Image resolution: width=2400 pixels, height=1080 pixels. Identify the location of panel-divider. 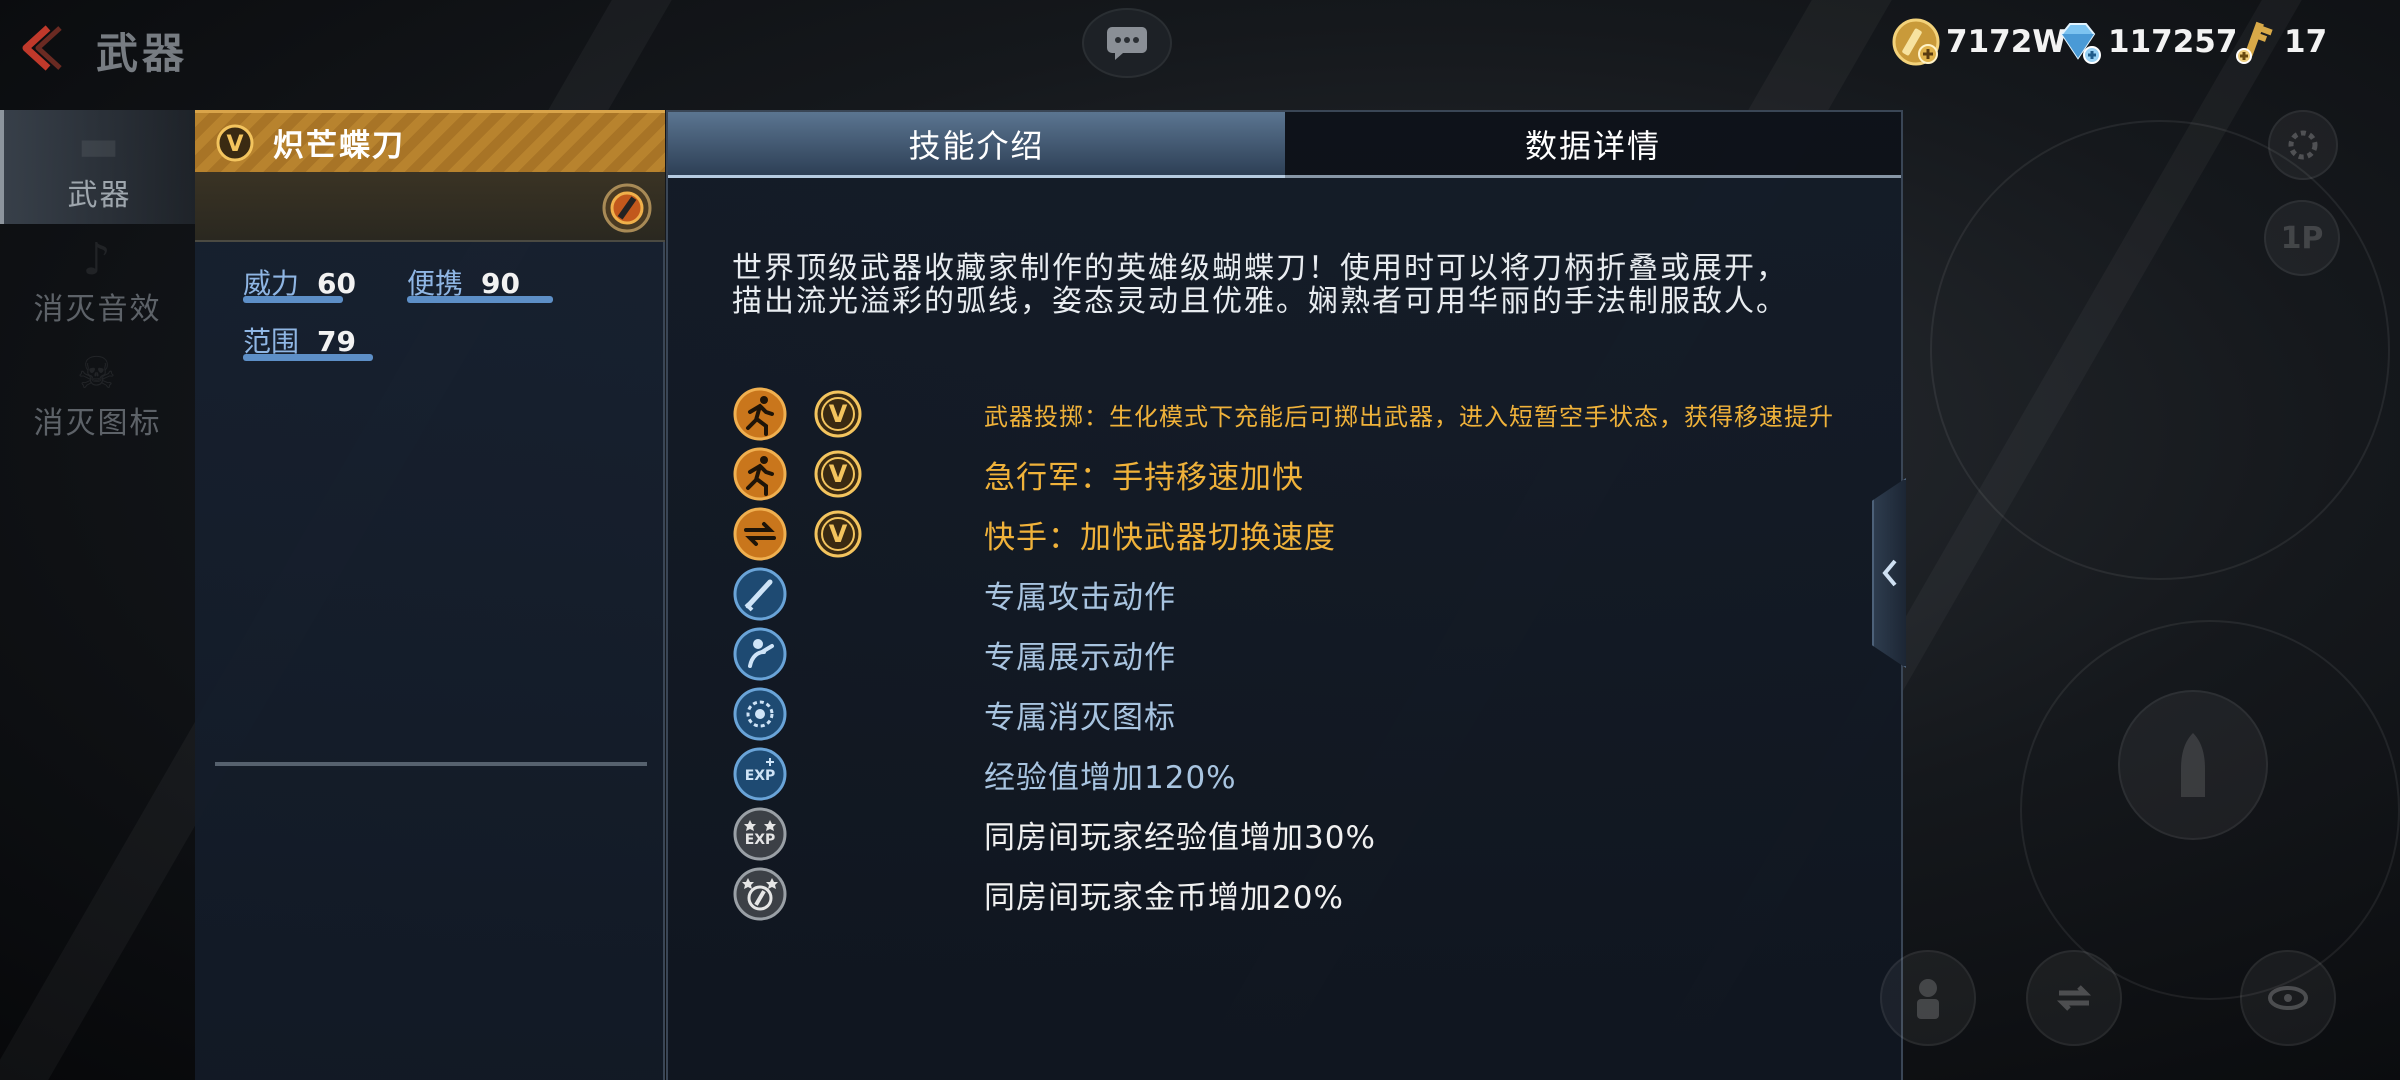
(431, 764).